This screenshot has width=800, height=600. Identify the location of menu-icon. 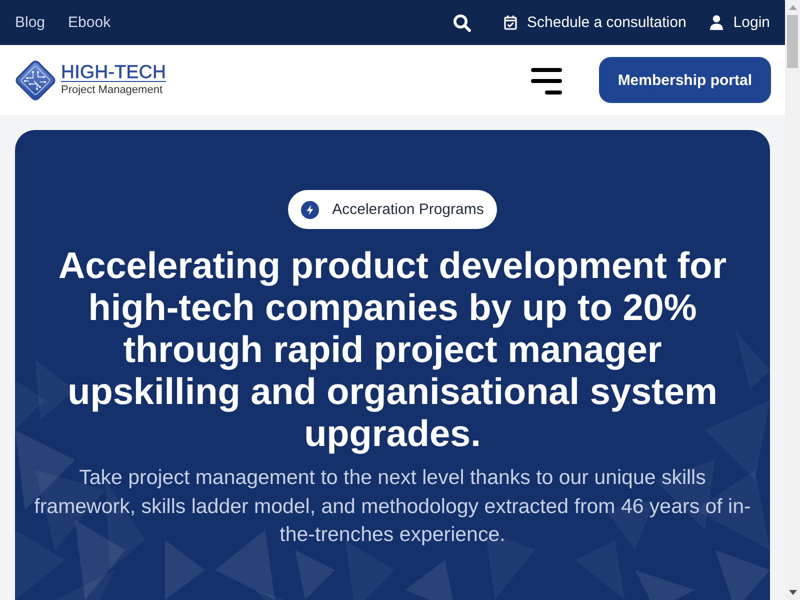
(546, 81).